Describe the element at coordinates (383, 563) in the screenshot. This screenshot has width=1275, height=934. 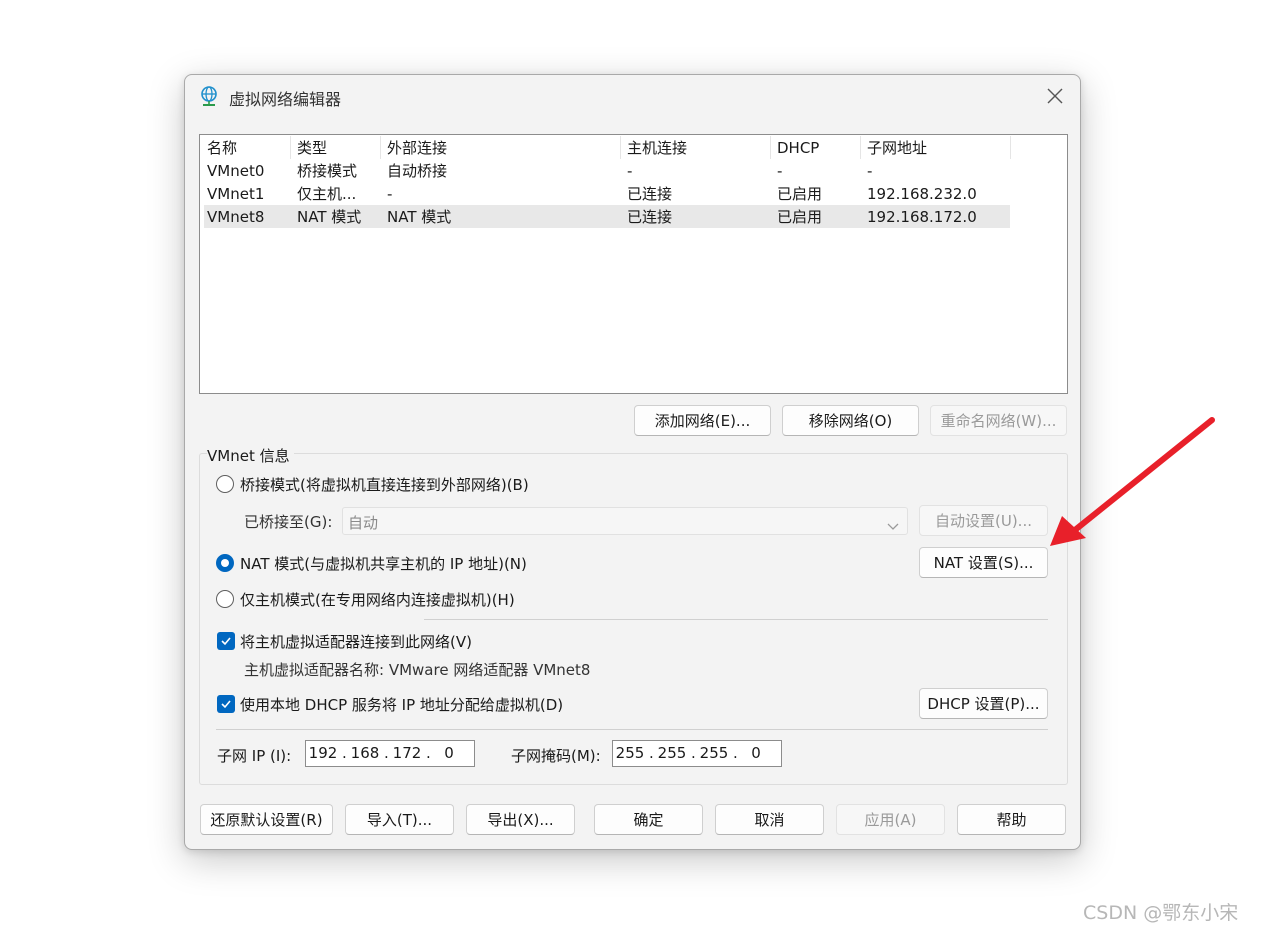
I see `nat-mode-label: NAT 模式(与虚拟机共享主机的 IP 地址)(N)` at that location.